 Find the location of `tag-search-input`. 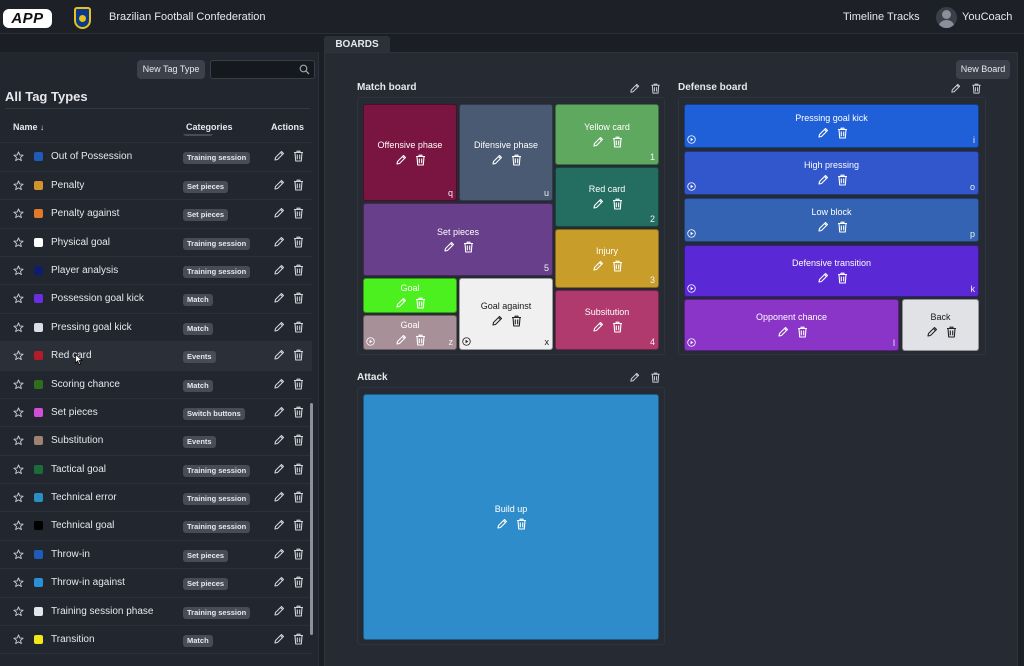

tag-search-input is located at coordinates (255, 71).